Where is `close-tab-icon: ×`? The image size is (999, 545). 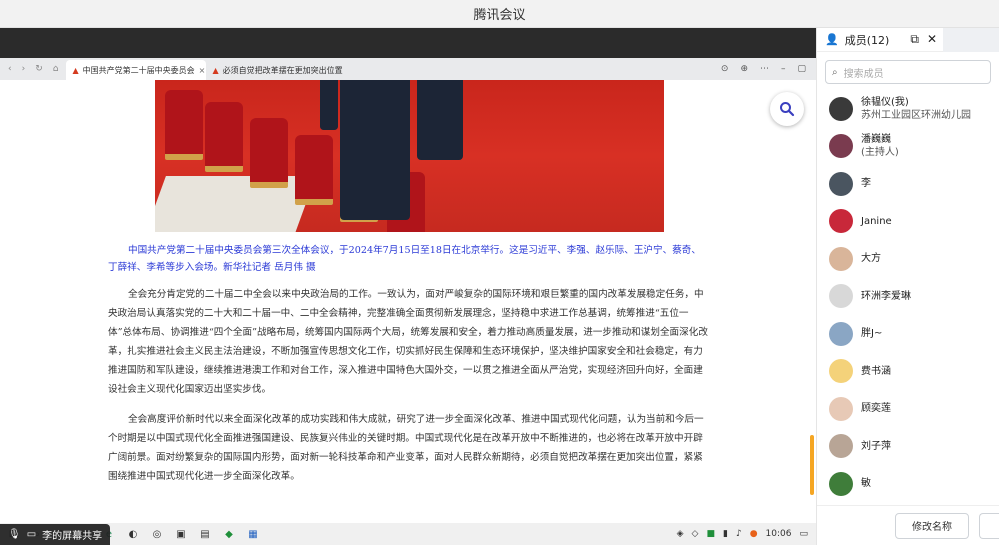
close-tab-icon: × is located at coordinates (202, 70).